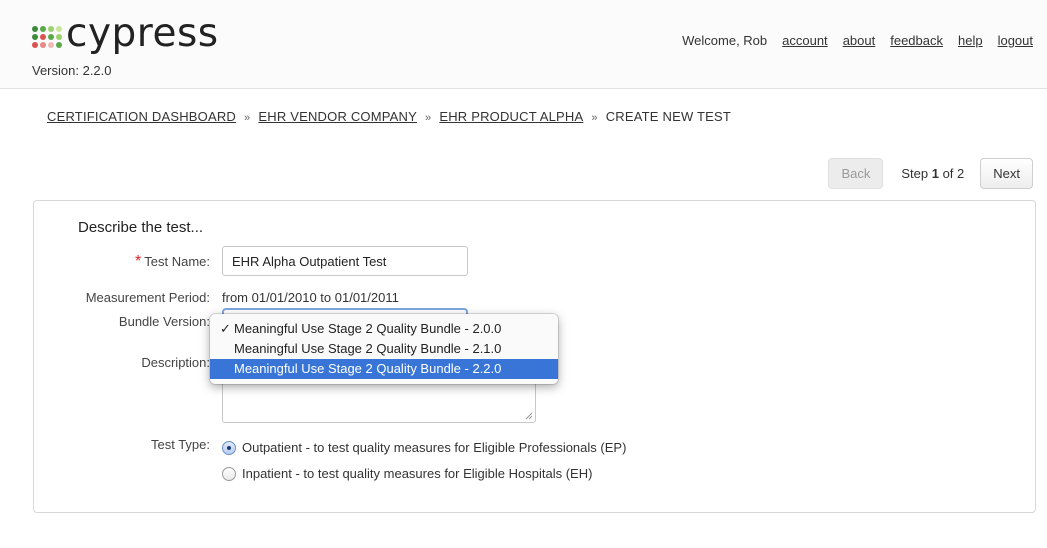  I want to click on account-link: account, so click(805, 40).